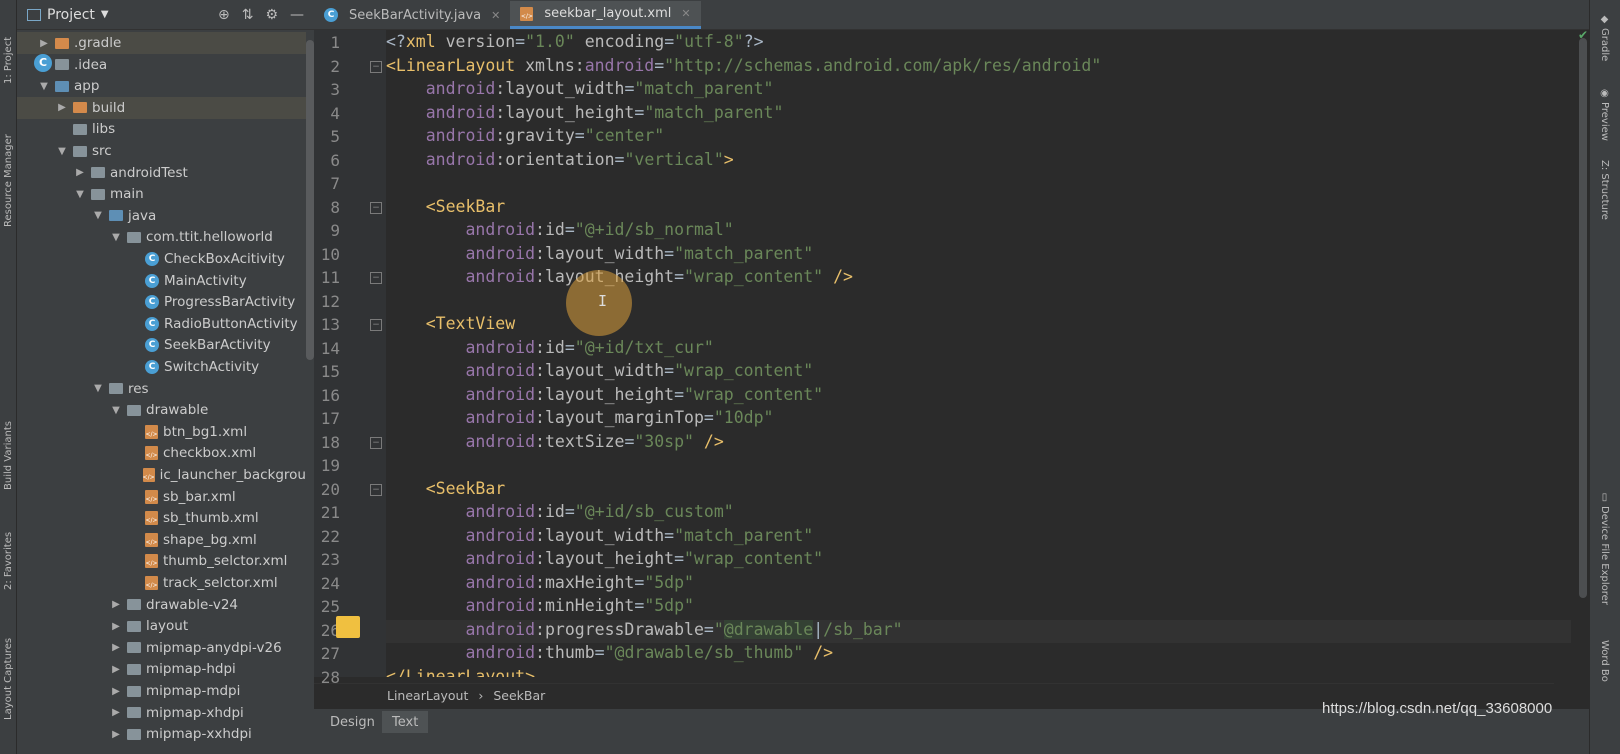 The width and height of the screenshot is (1620, 754). I want to click on tree-item: </> checkbox.xml, so click(161, 453).